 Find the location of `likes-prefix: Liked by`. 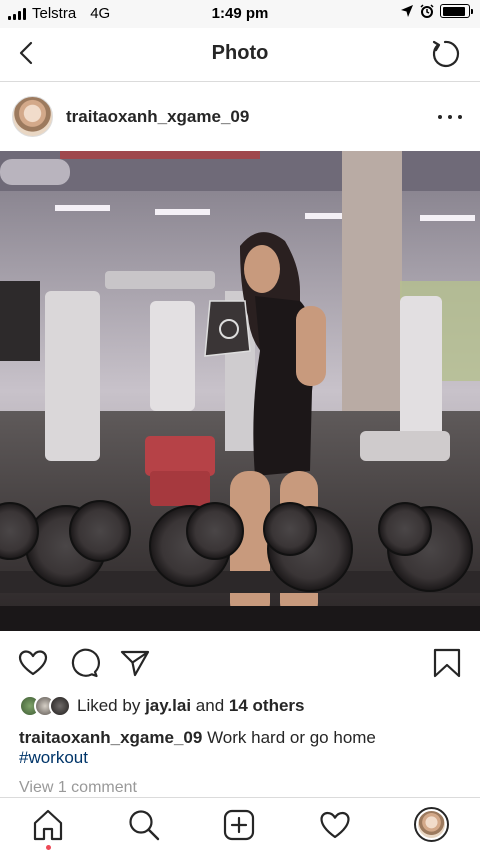

likes-prefix: Liked by is located at coordinates (109, 705).